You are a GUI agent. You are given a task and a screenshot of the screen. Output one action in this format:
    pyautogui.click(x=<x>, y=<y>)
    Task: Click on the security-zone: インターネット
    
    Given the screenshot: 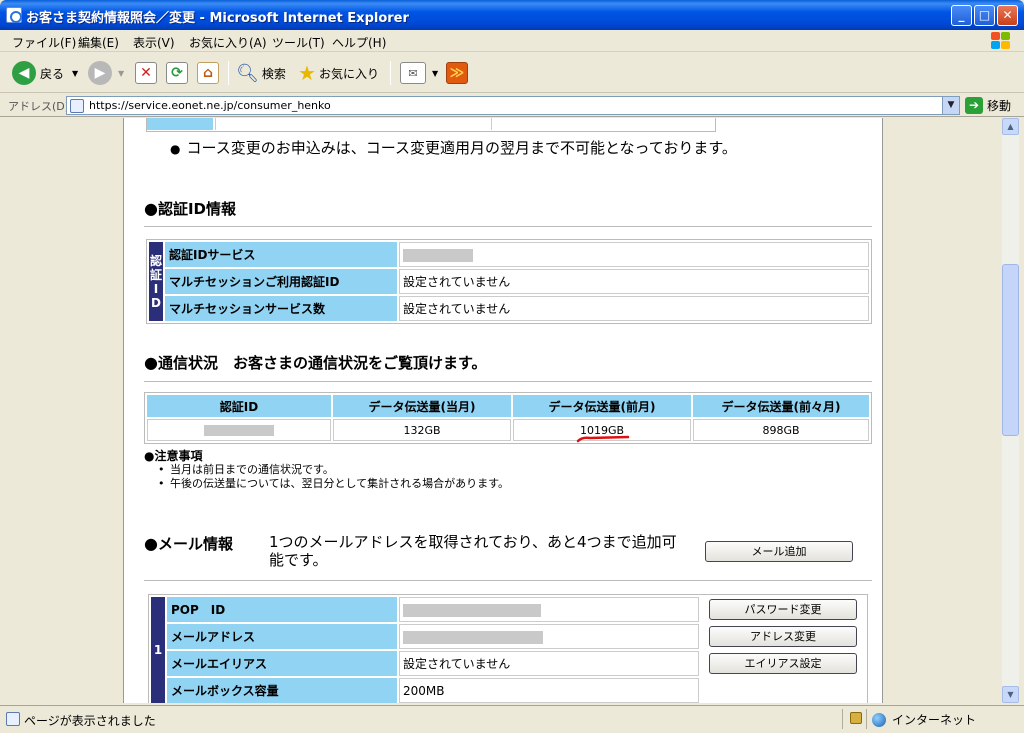 What is the action you would take?
    pyautogui.click(x=924, y=719)
    